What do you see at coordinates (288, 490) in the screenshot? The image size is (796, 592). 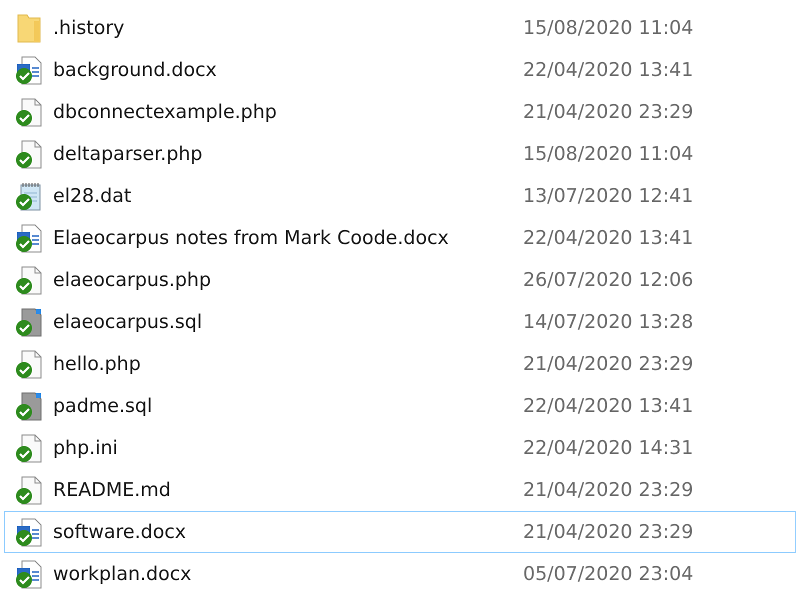 I see `file-name: README.md` at bounding box center [288, 490].